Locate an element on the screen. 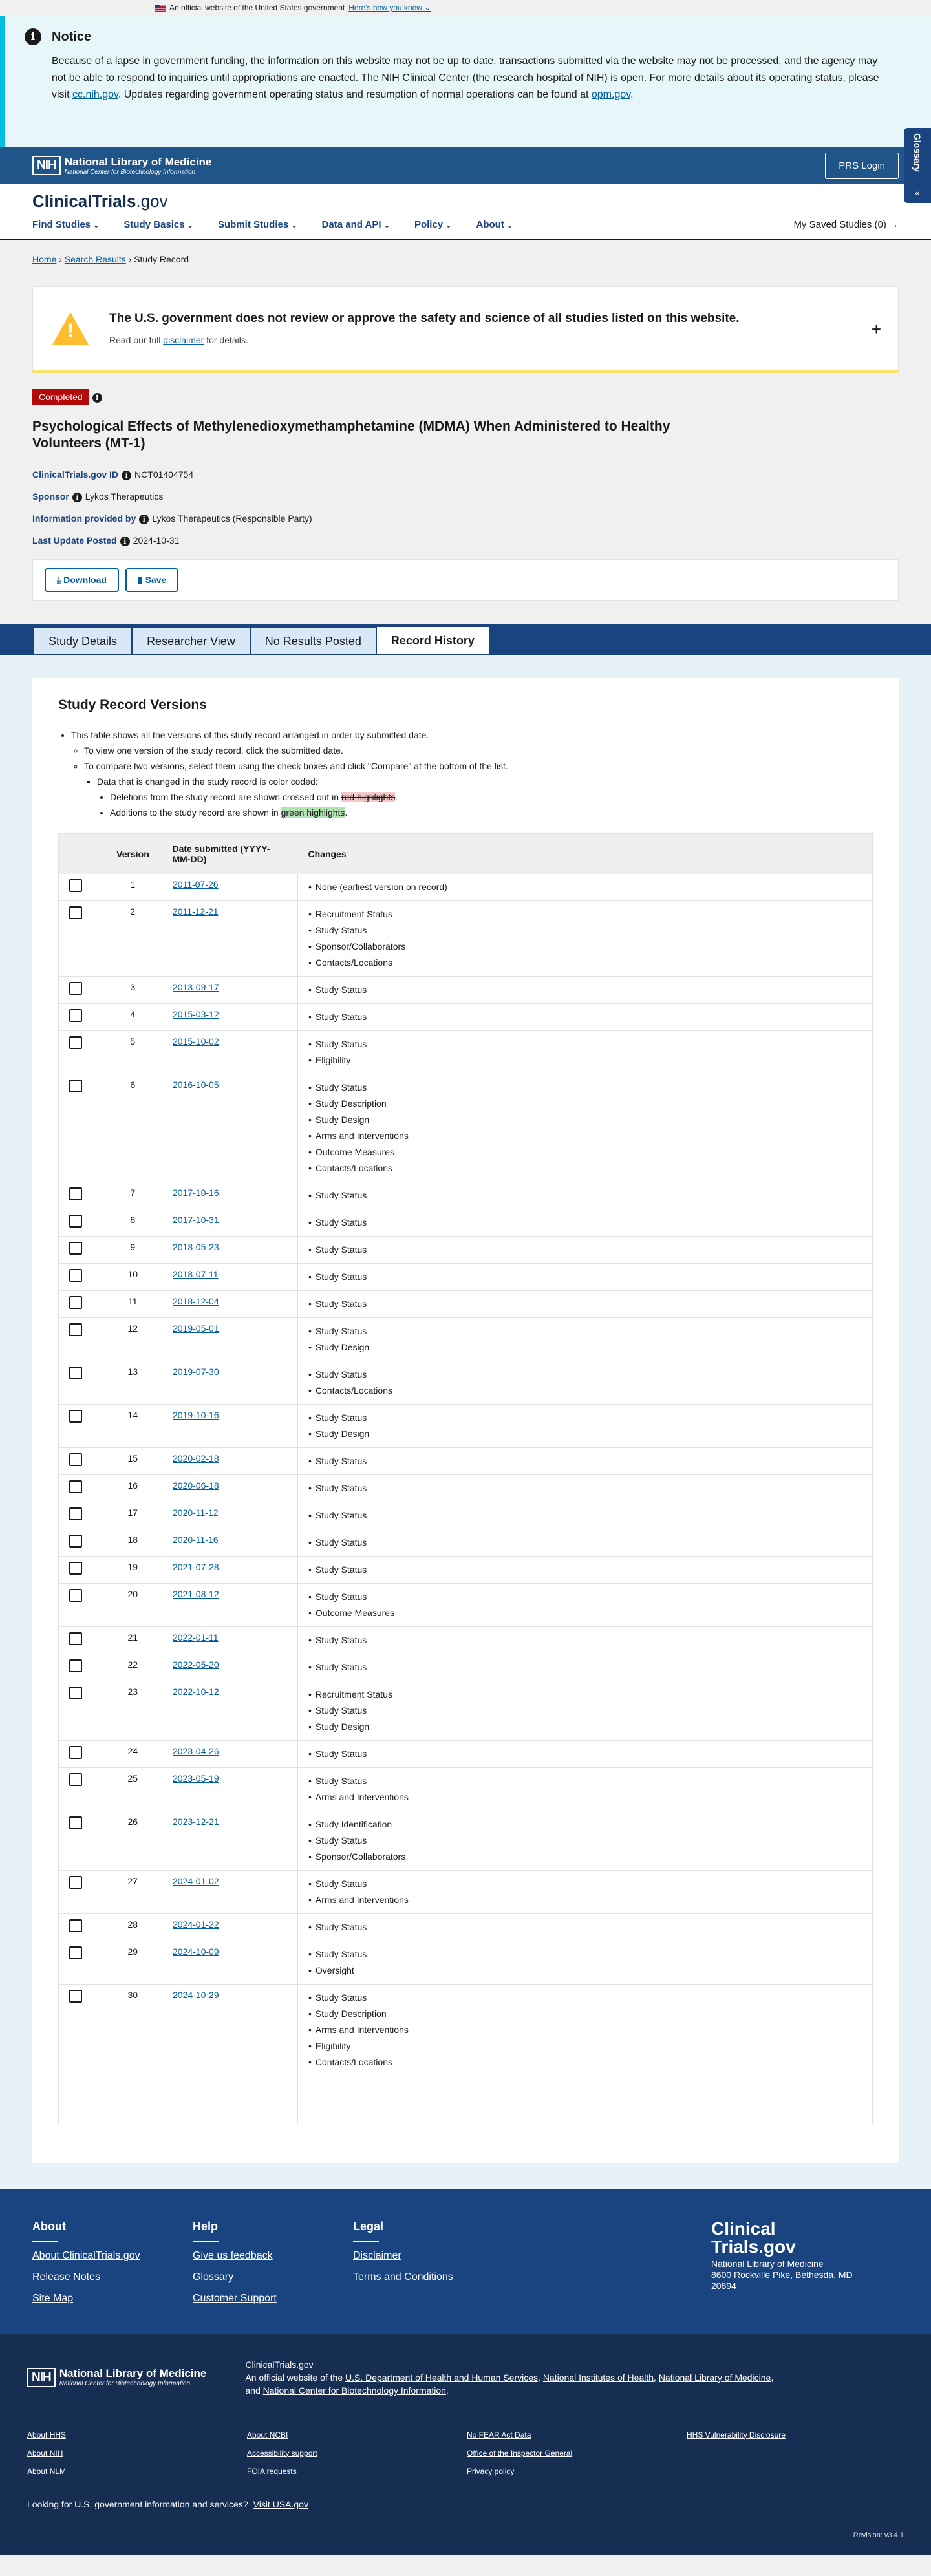  usa-gov-link: Visit USA.gov is located at coordinates (281, 2504).